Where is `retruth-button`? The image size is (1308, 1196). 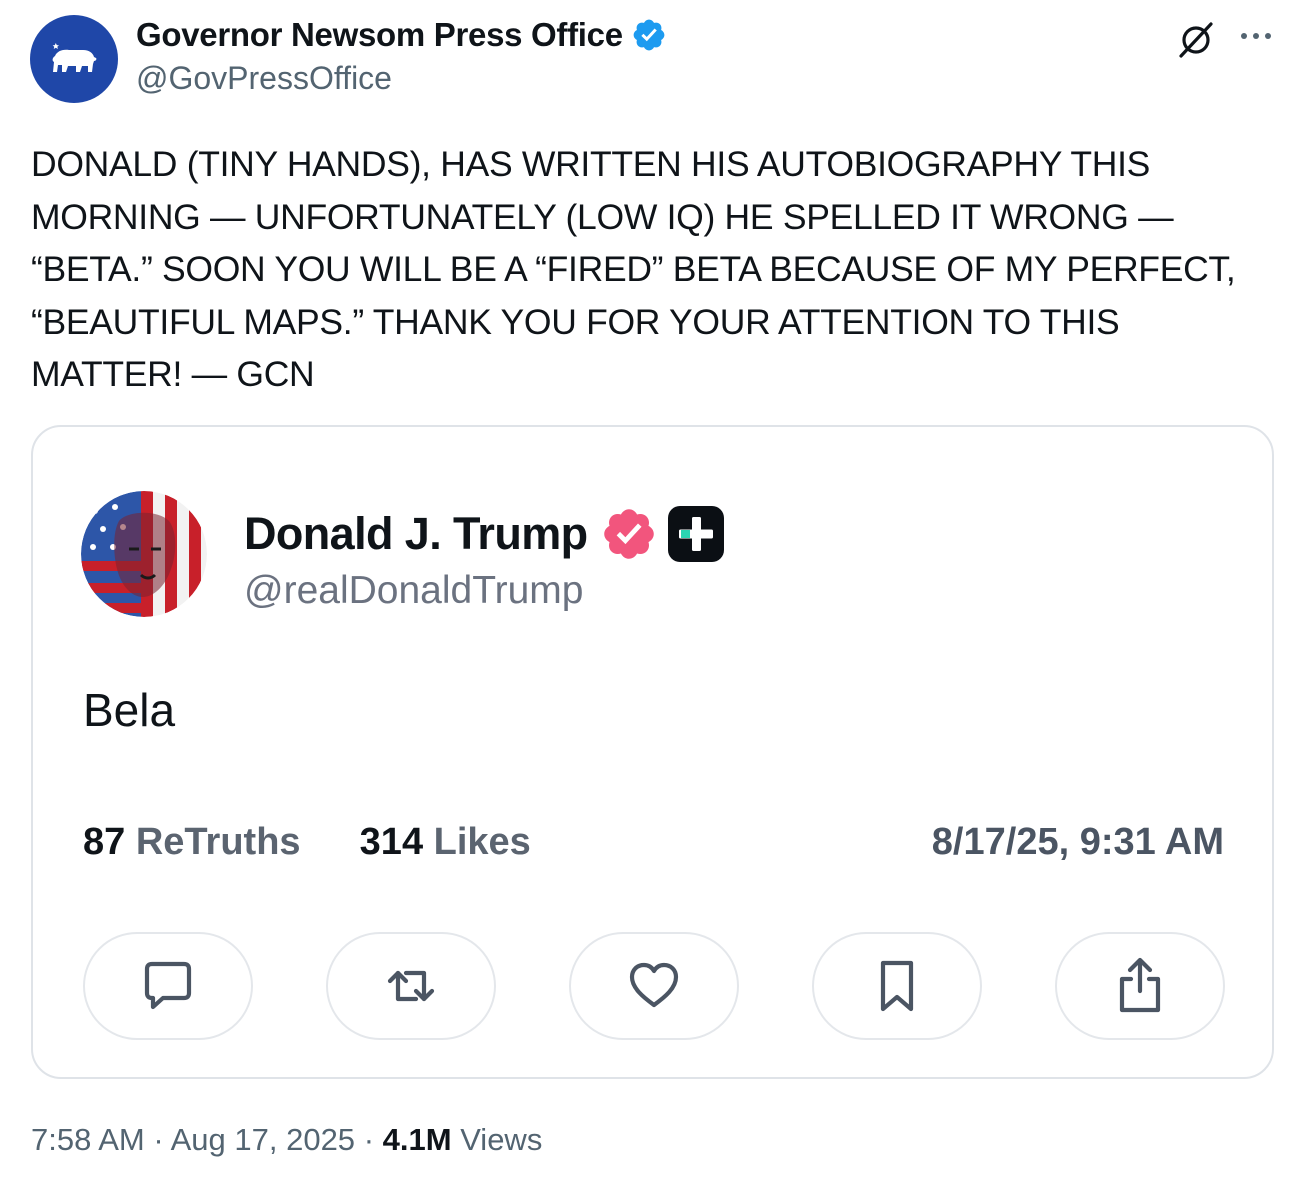 retruth-button is located at coordinates (411, 986).